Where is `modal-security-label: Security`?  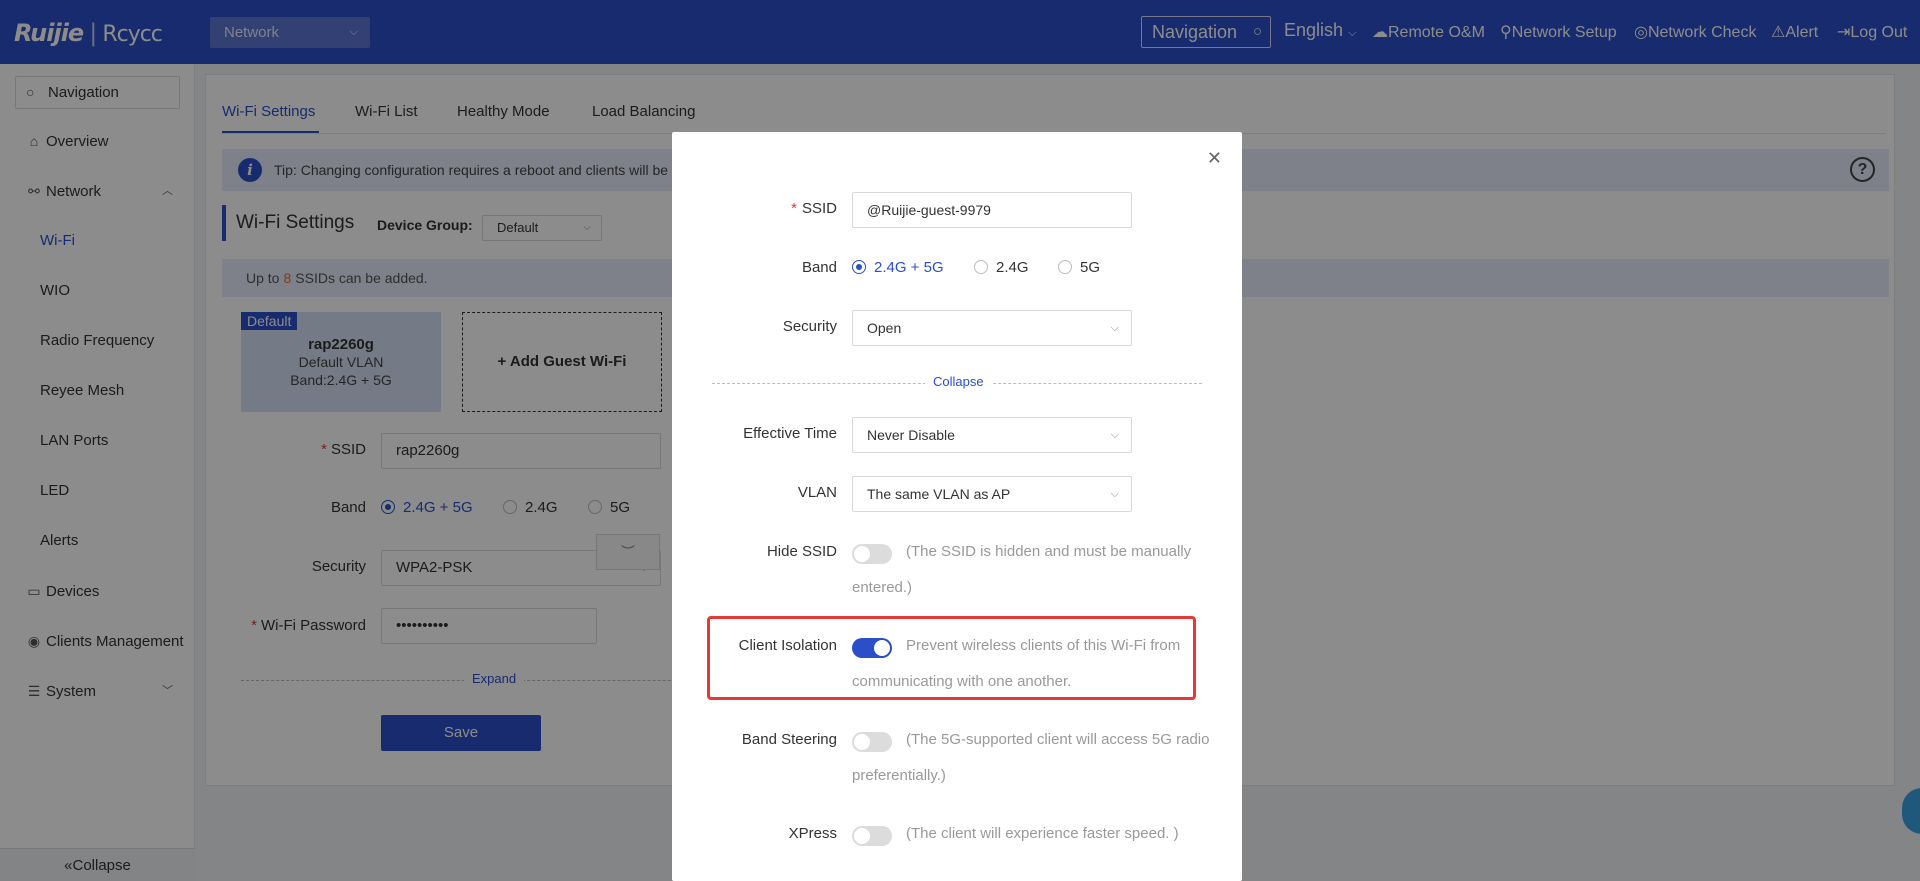 modal-security-label: Security is located at coordinates (809, 326).